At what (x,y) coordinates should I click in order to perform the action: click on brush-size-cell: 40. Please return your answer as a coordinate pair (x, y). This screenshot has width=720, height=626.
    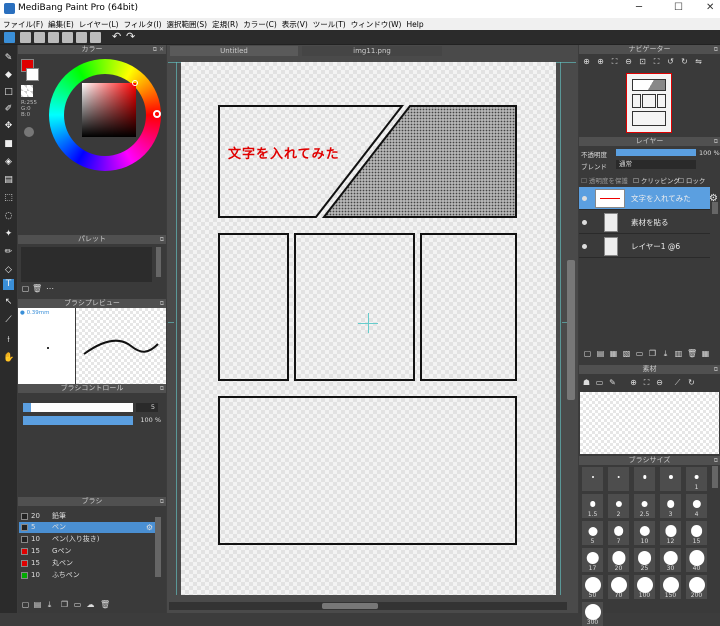
    Looking at the image, I should click on (696, 560).